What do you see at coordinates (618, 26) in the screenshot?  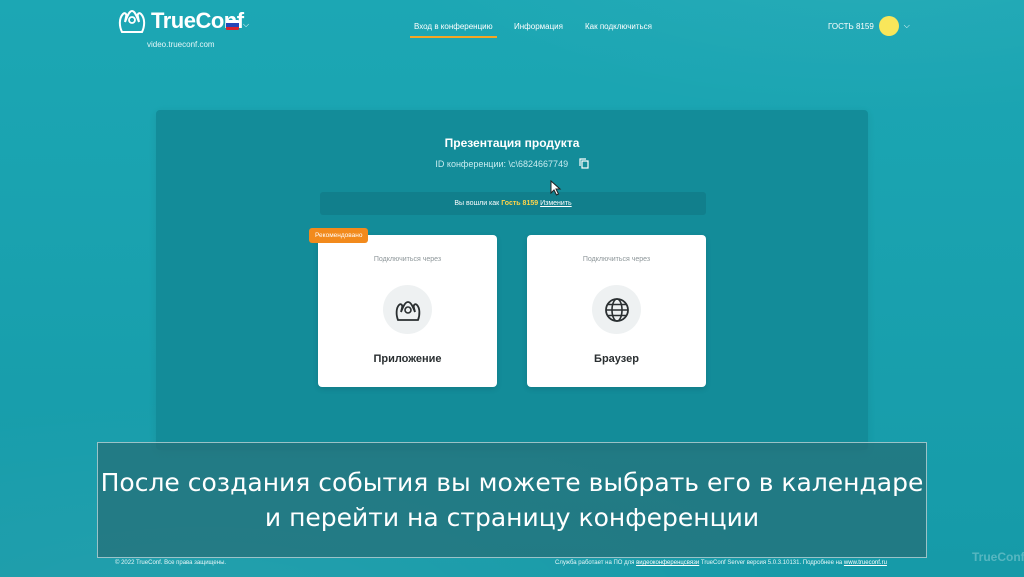 I see `nav-how-to-connect: Как подключиться` at bounding box center [618, 26].